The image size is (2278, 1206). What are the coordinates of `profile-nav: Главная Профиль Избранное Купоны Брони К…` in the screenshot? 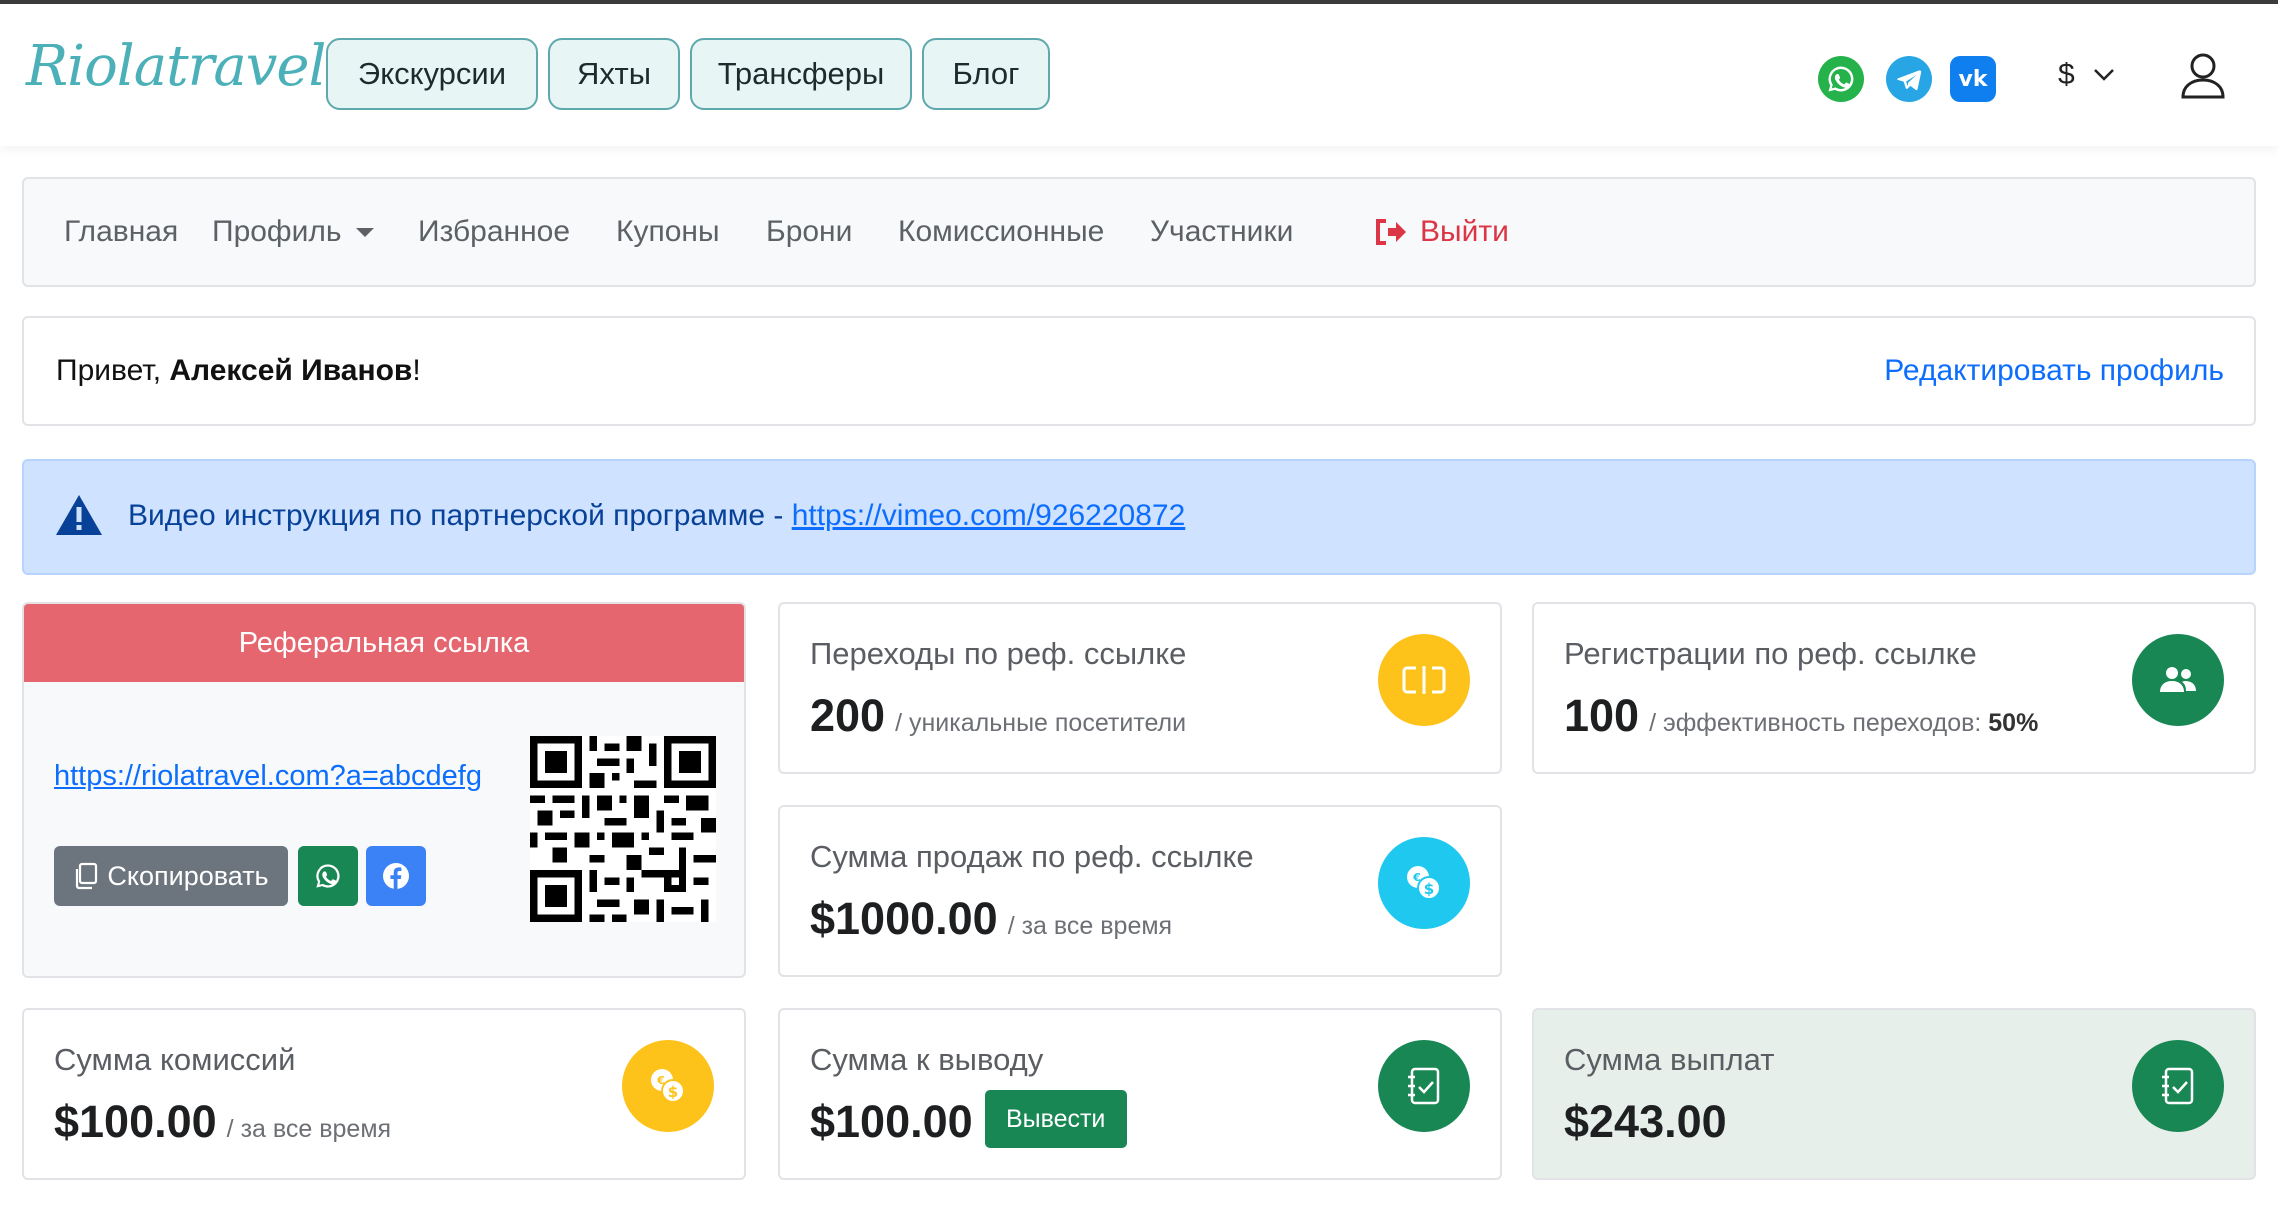 It's located at (1139, 232).